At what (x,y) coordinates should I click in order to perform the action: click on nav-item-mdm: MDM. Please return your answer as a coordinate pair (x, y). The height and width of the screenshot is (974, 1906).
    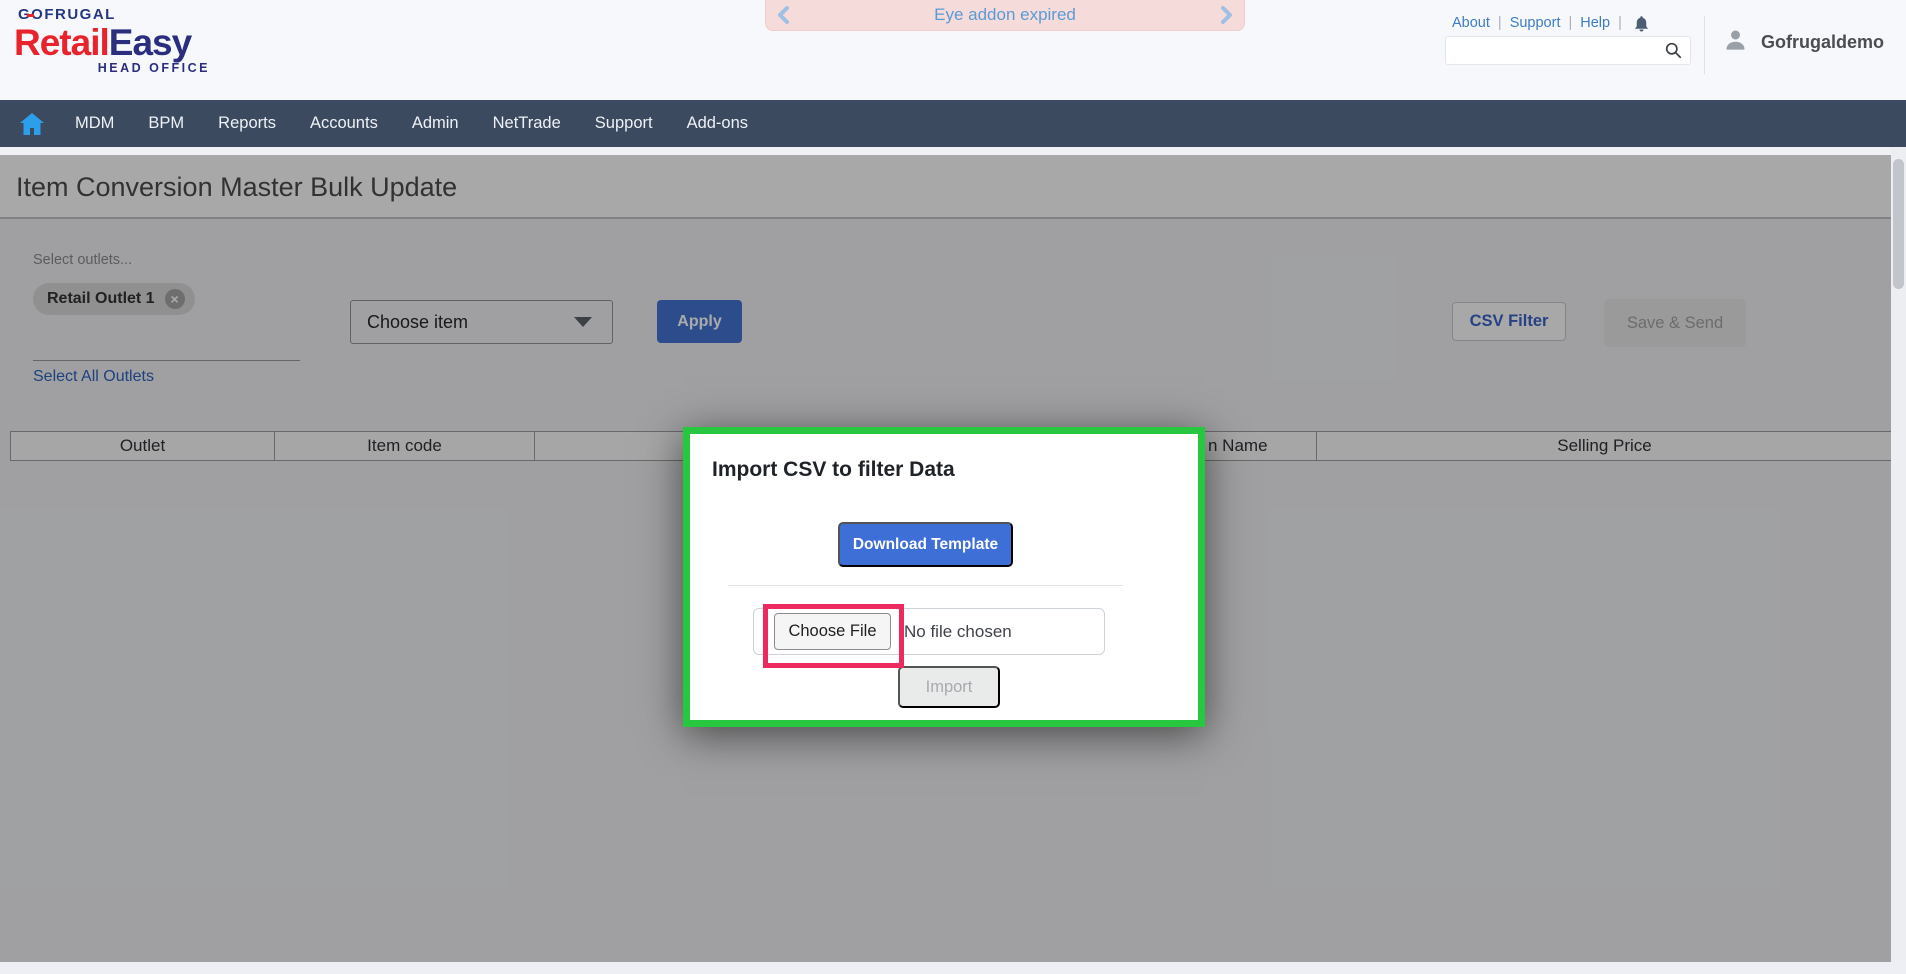
    Looking at the image, I should click on (94, 123).